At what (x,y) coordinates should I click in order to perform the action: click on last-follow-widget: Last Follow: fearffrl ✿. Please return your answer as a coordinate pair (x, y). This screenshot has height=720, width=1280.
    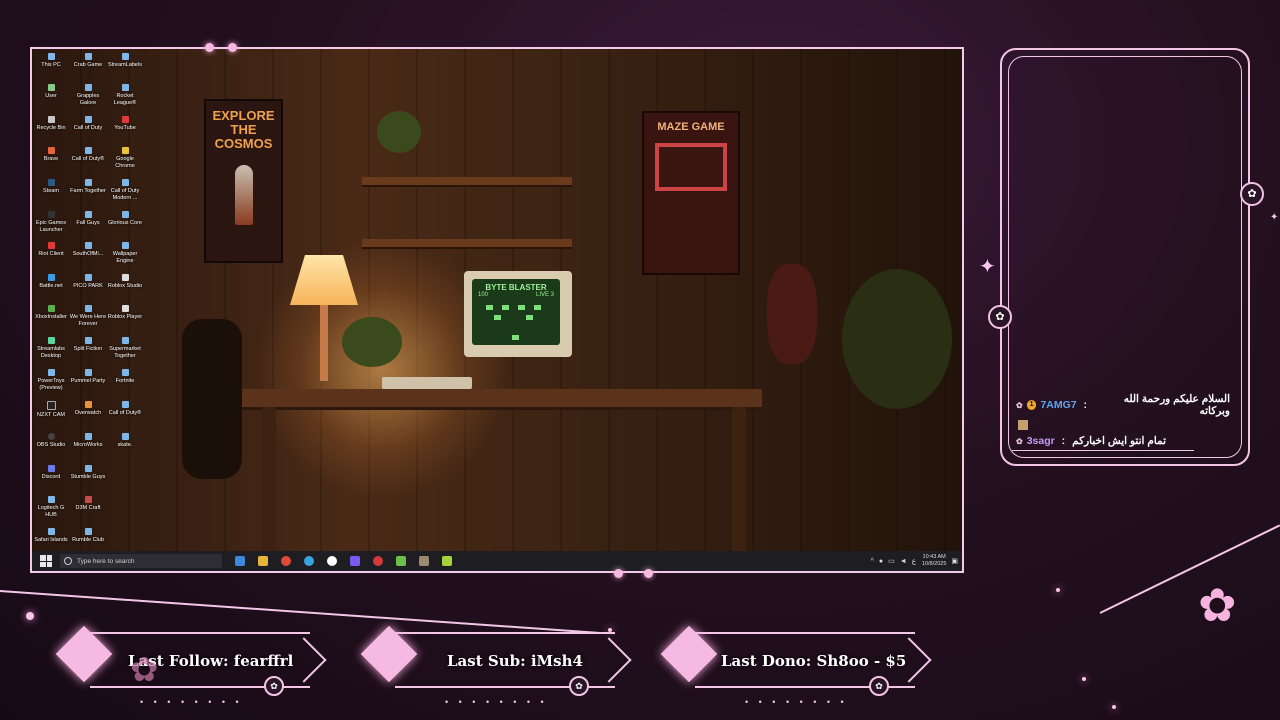
    Looking at the image, I should click on (192, 660).